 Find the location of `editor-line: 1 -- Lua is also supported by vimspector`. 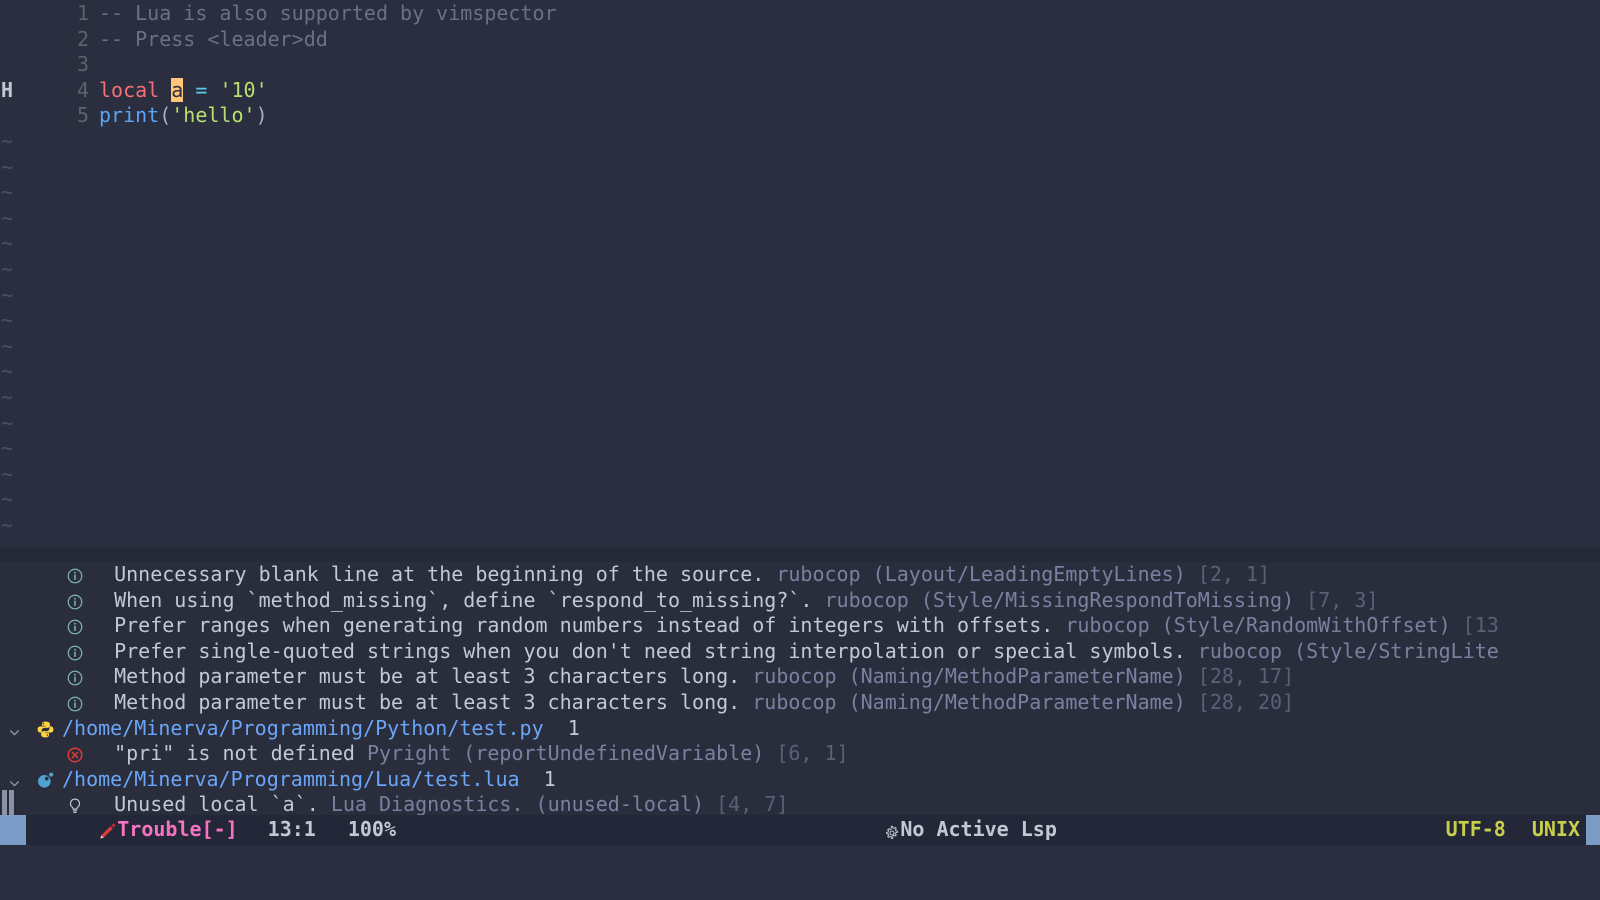

editor-line: 1 -- Lua is also supported by vimspector is located at coordinates (800, 14).